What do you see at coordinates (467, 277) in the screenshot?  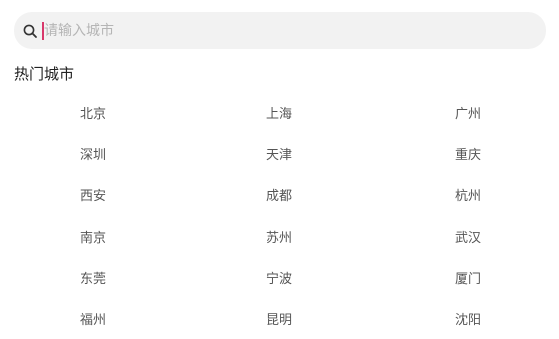 I see `city-item: 厦门` at bounding box center [467, 277].